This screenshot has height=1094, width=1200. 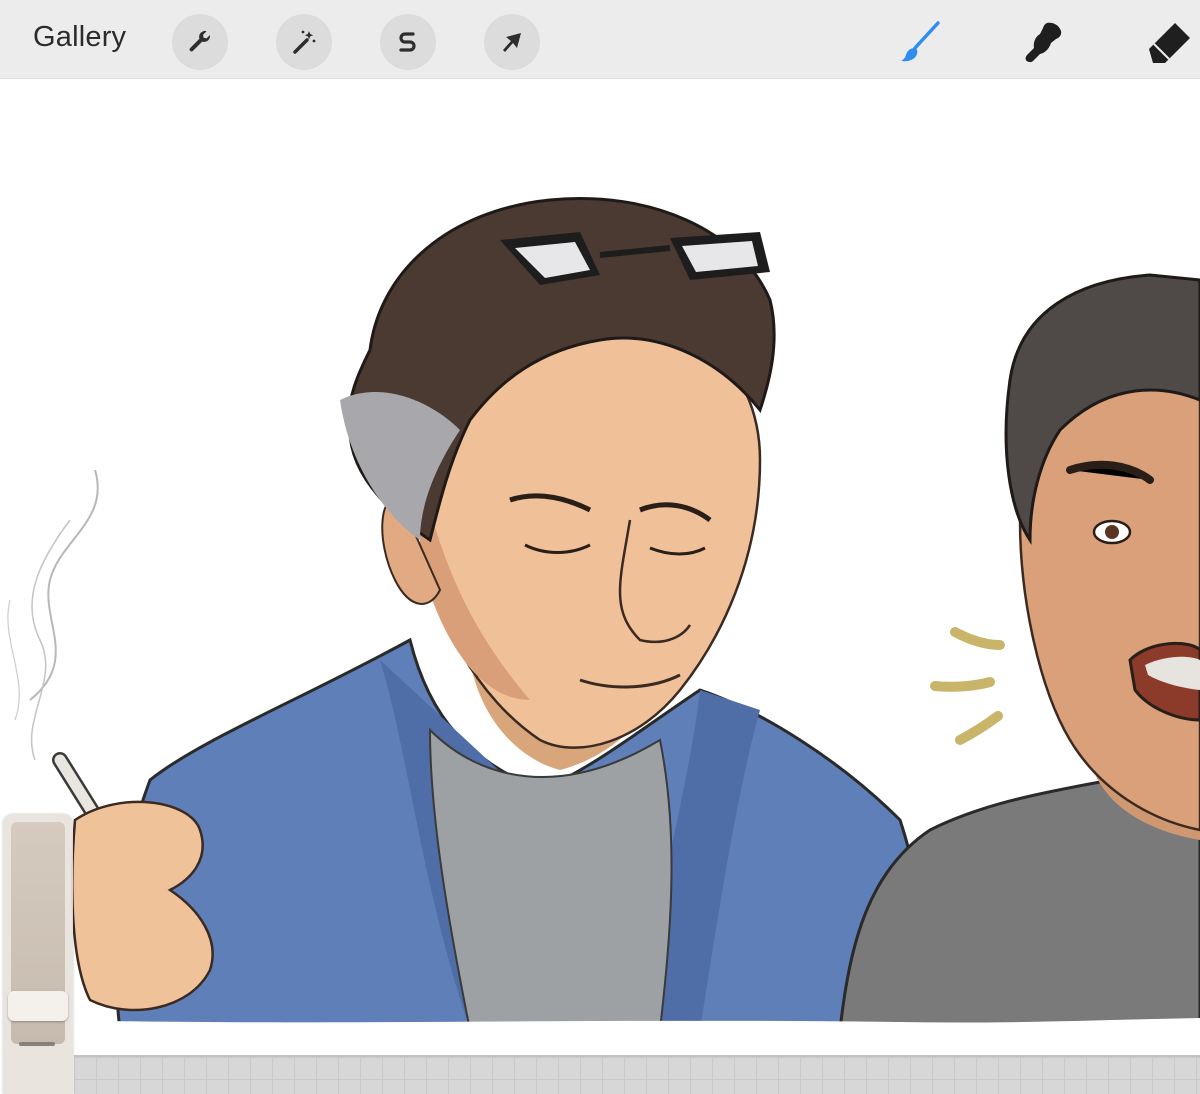 I want to click on canvas-grid-strip, so click(x=637, y=1074).